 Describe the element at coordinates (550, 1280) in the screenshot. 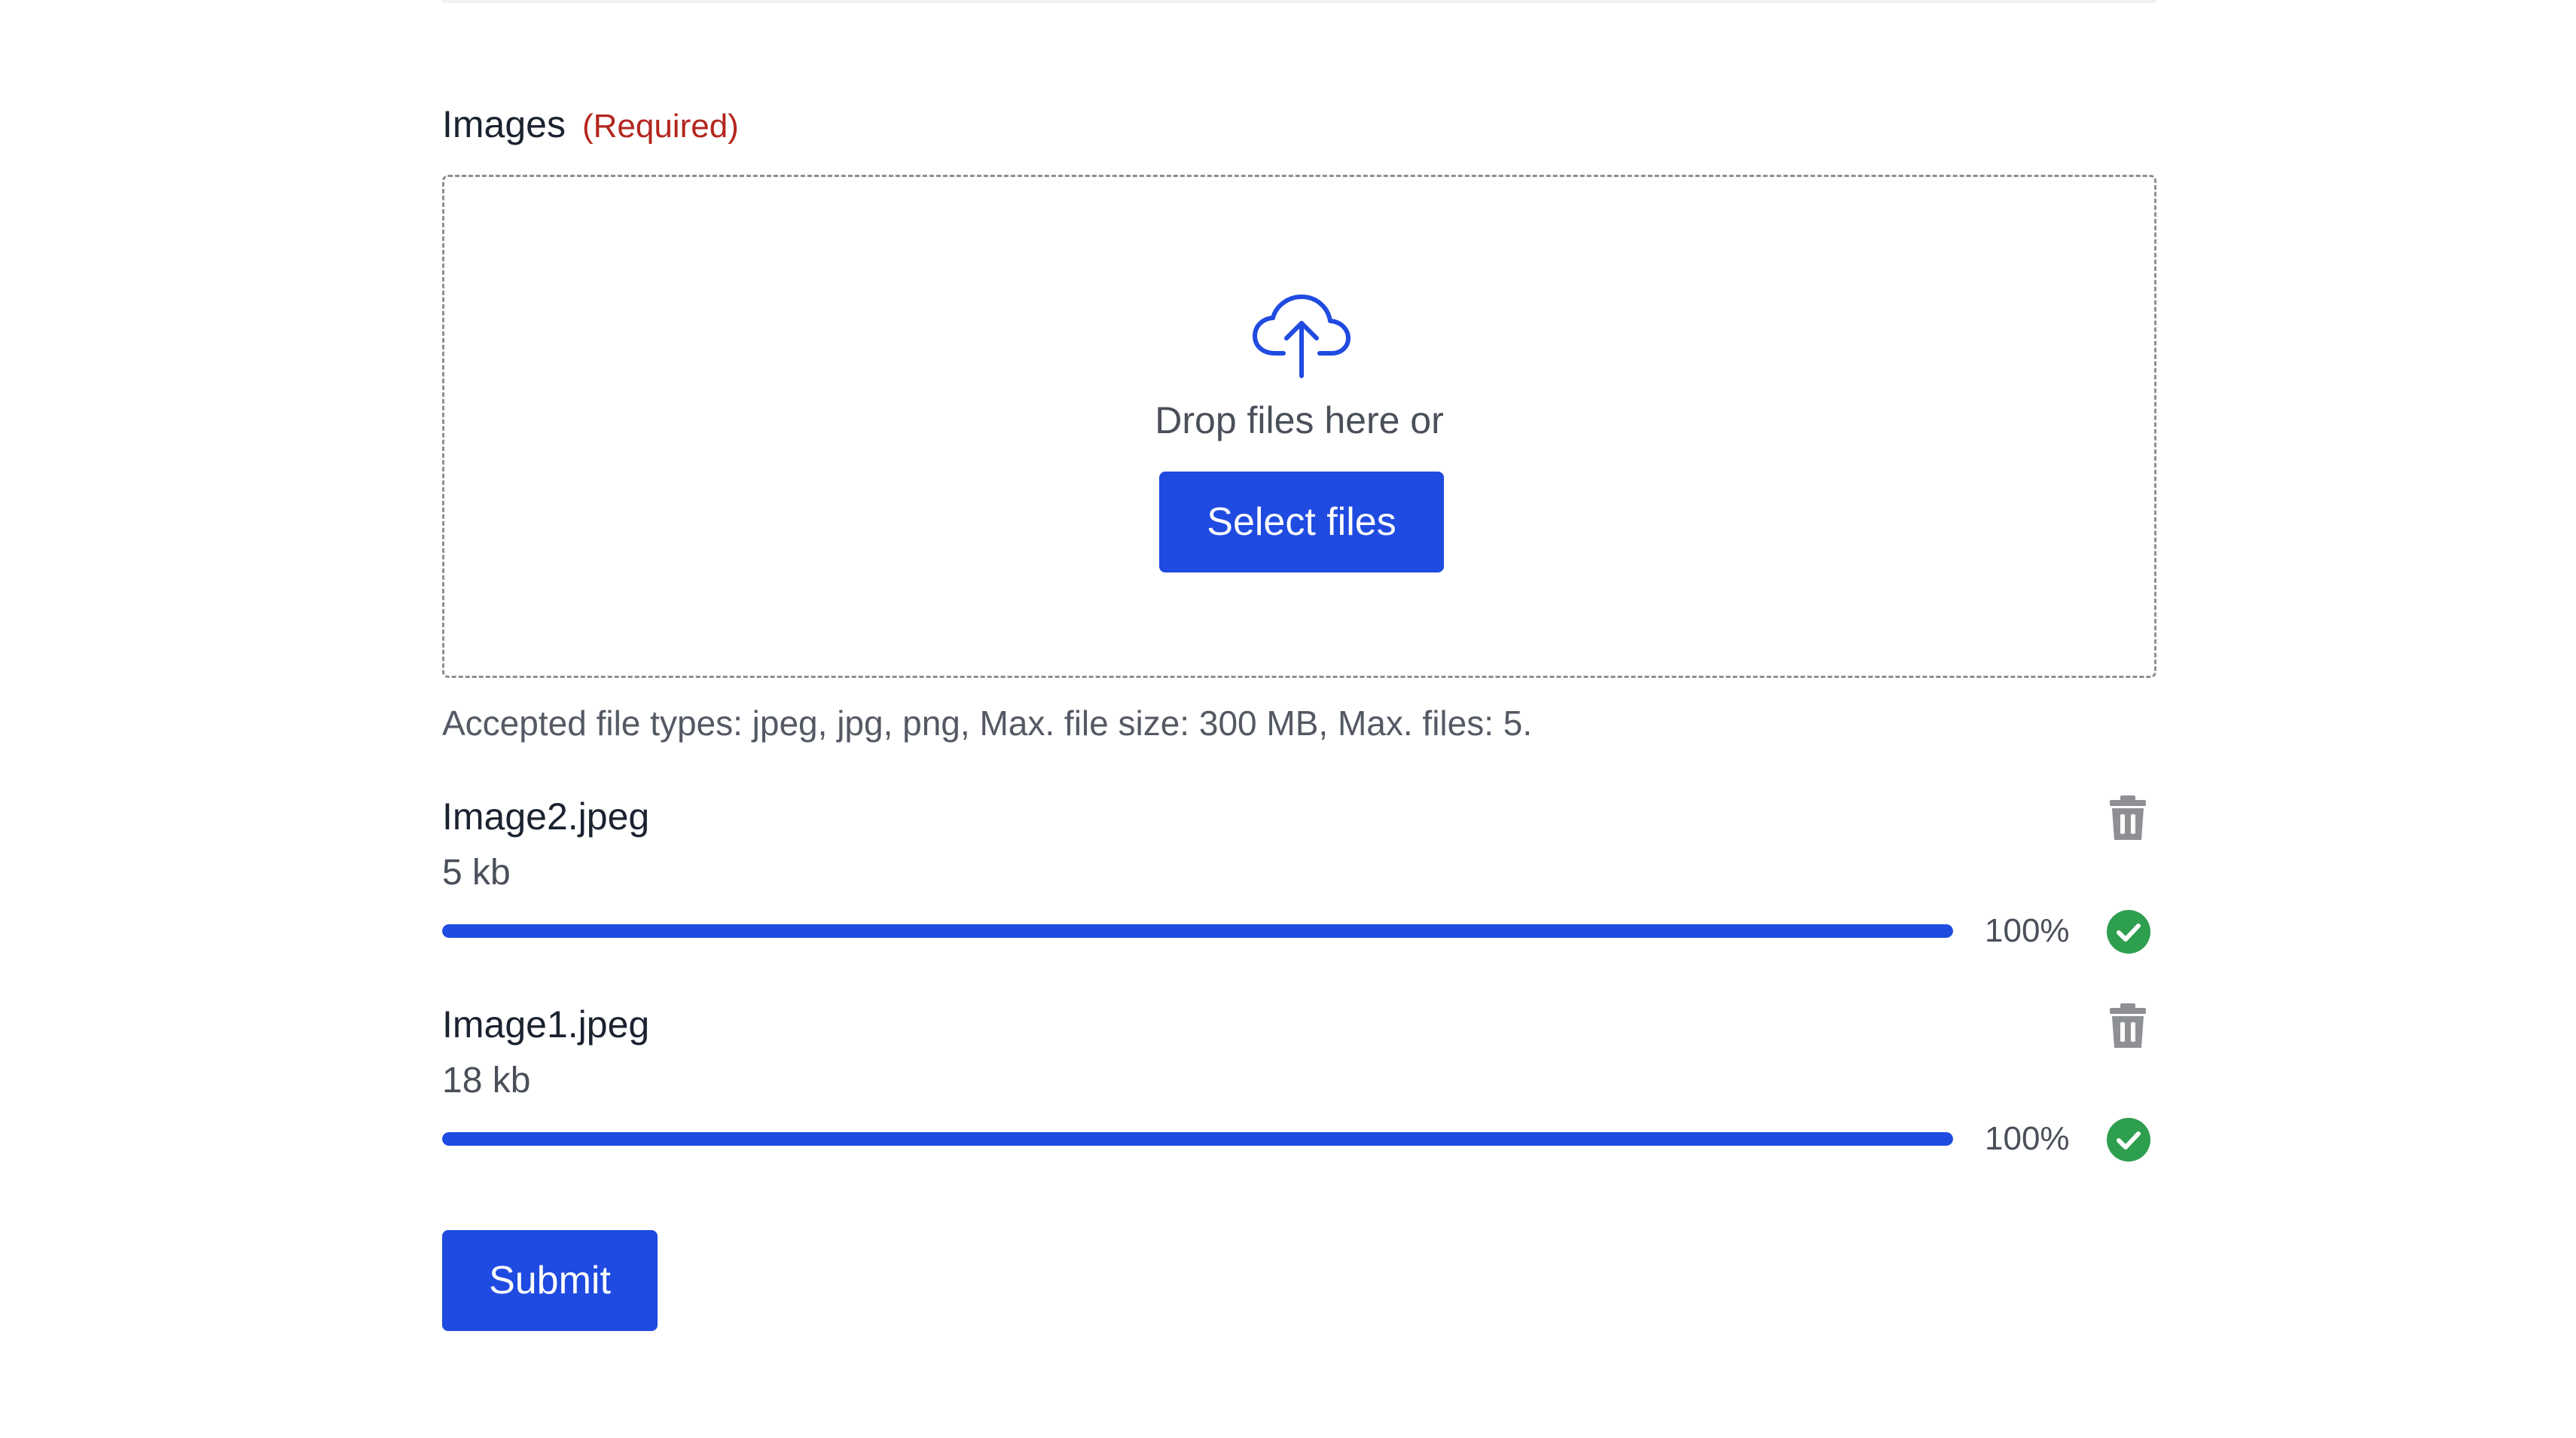

I see `submit-button: Submit` at that location.